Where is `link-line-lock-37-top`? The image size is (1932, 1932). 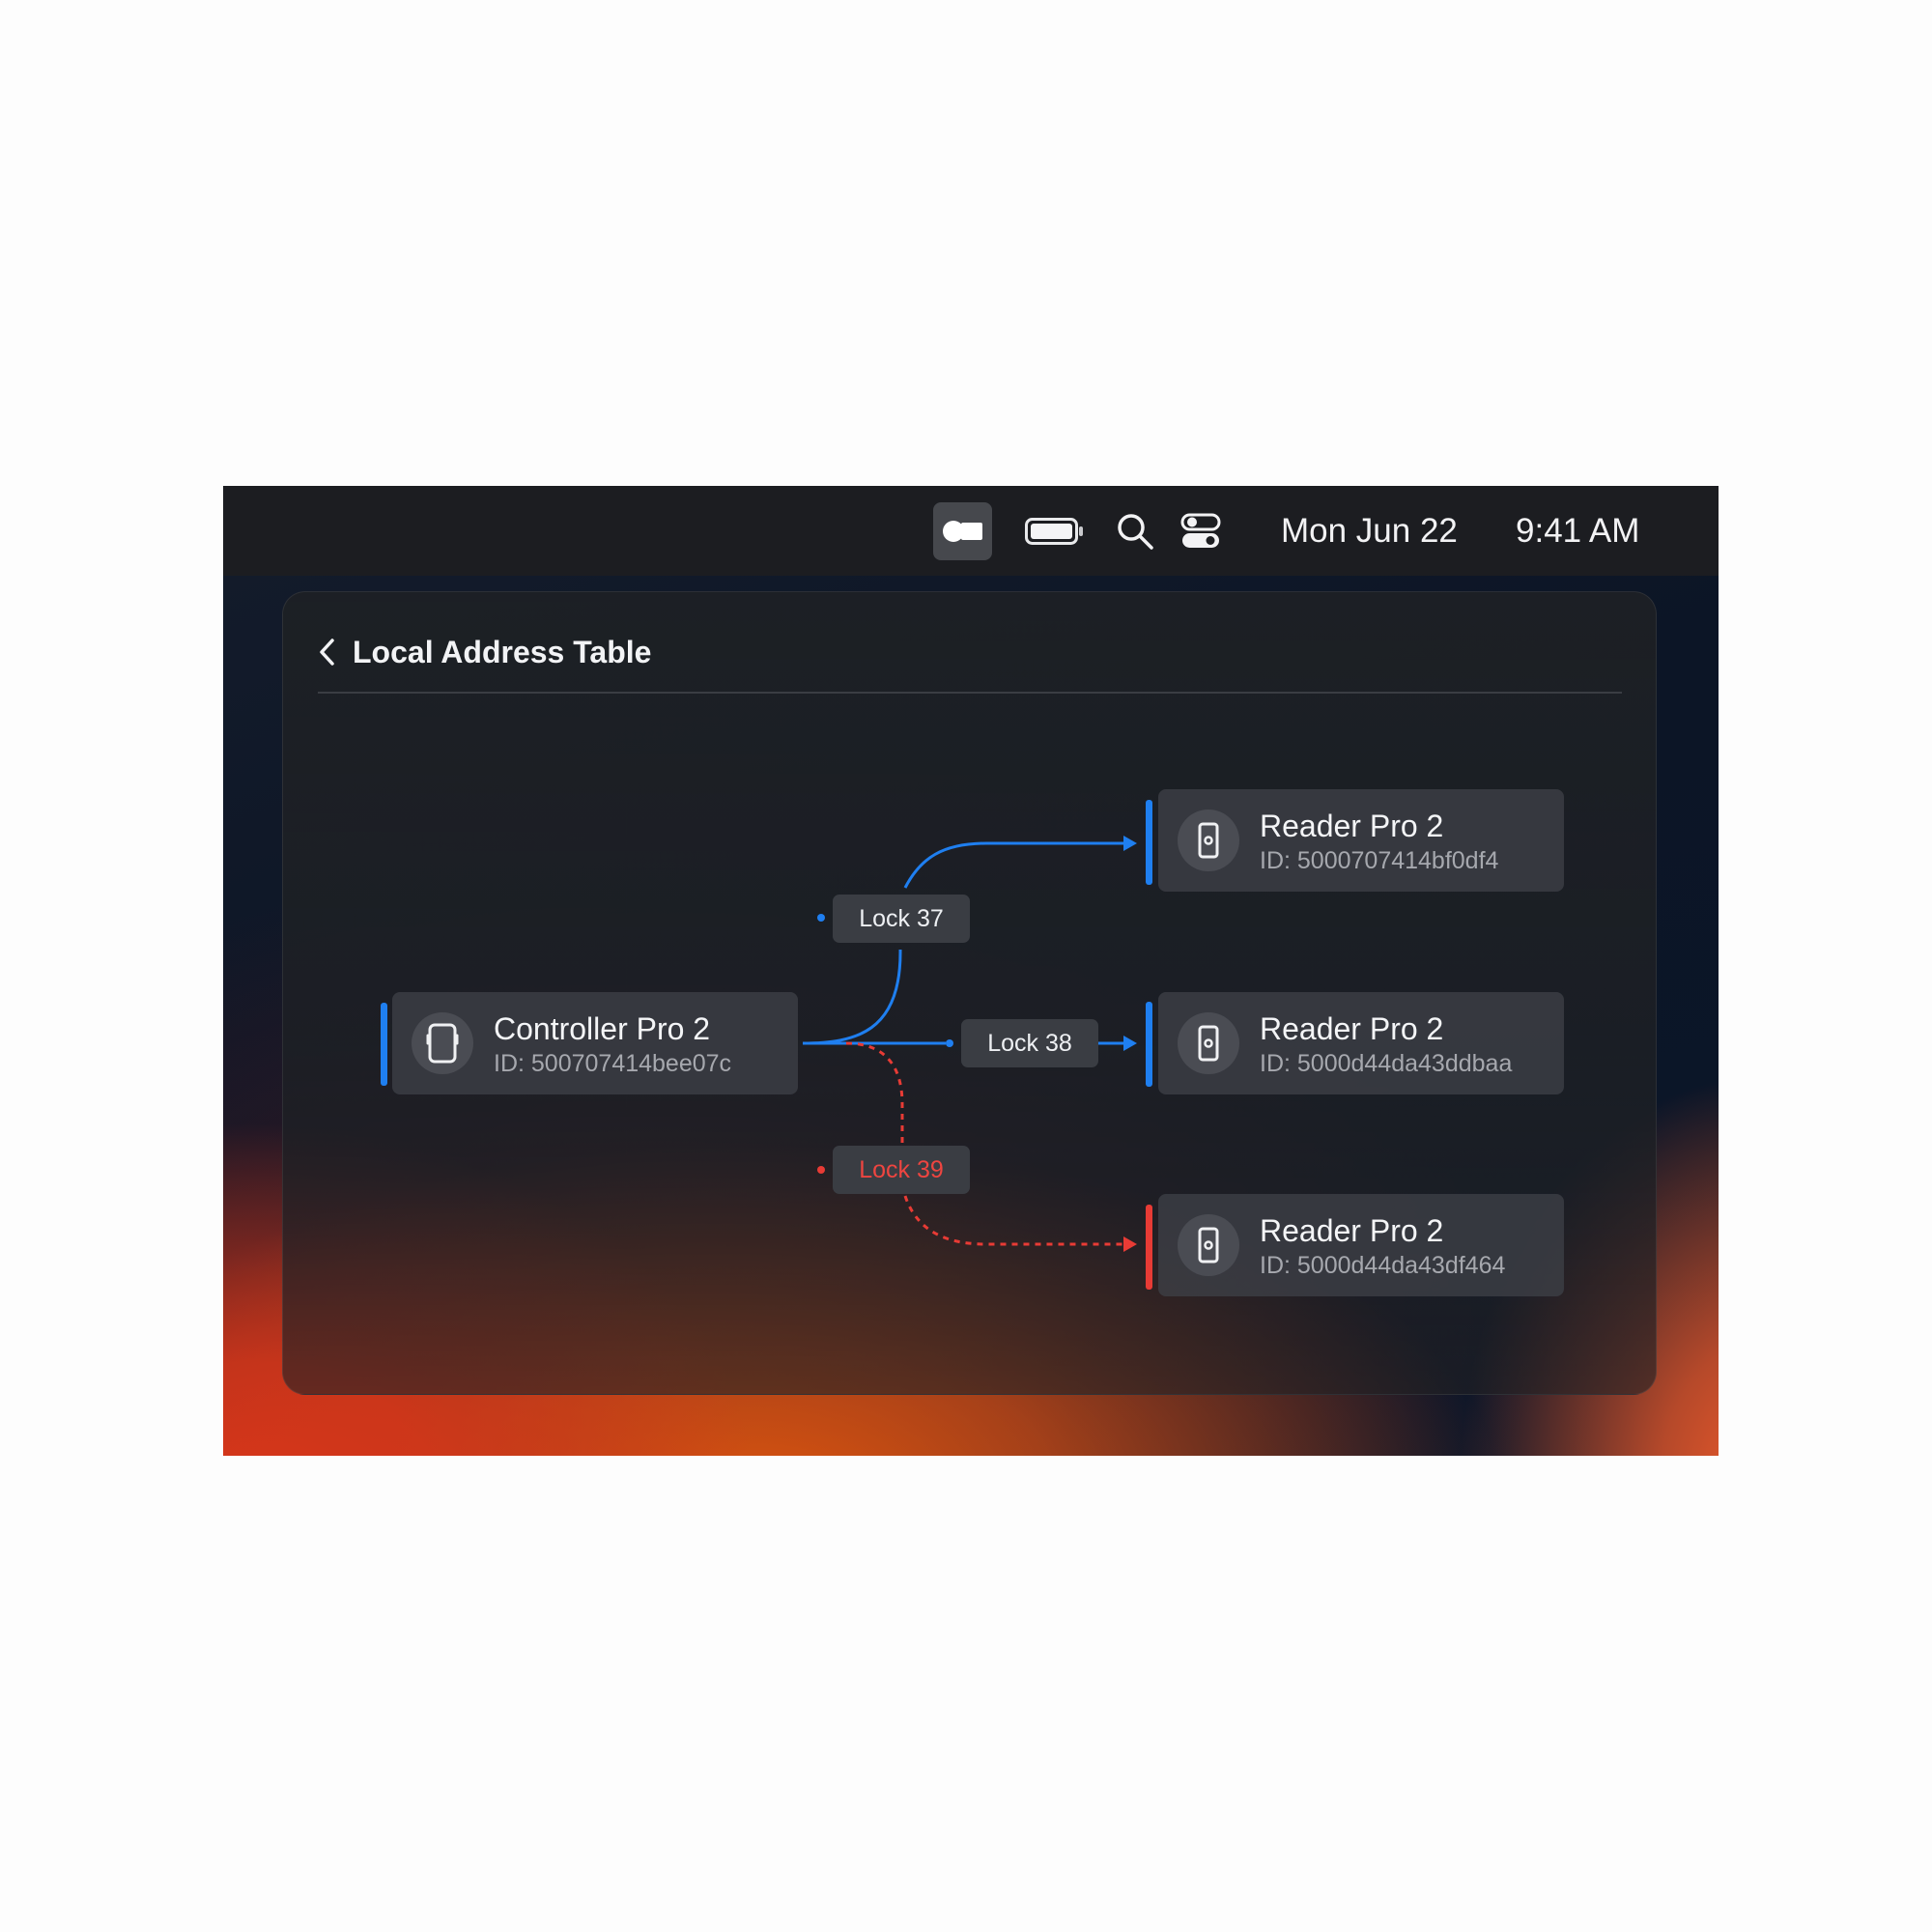 link-line-lock-37-top is located at coordinates (1013, 865).